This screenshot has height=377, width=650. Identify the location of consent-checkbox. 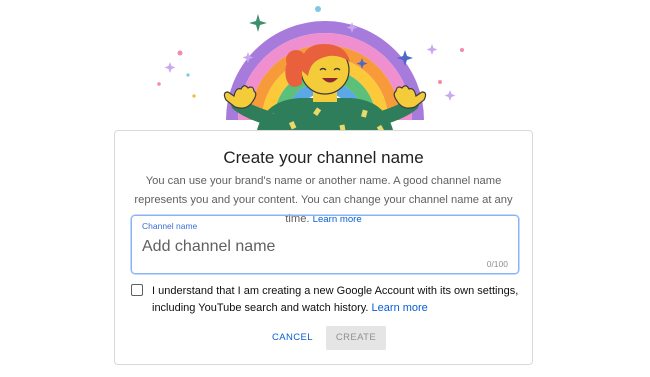
(137, 290).